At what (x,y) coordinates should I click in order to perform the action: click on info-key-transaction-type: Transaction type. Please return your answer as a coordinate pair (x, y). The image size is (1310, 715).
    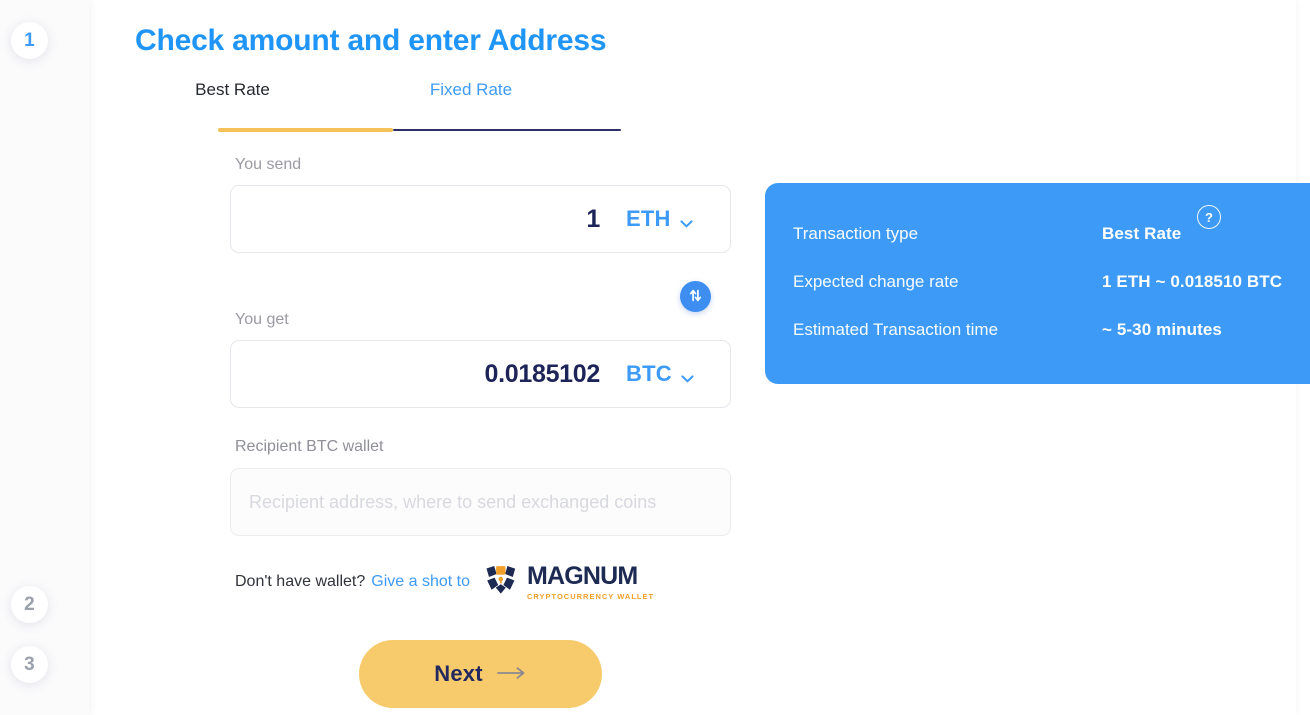
    Looking at the image, I should click on (856, 233).